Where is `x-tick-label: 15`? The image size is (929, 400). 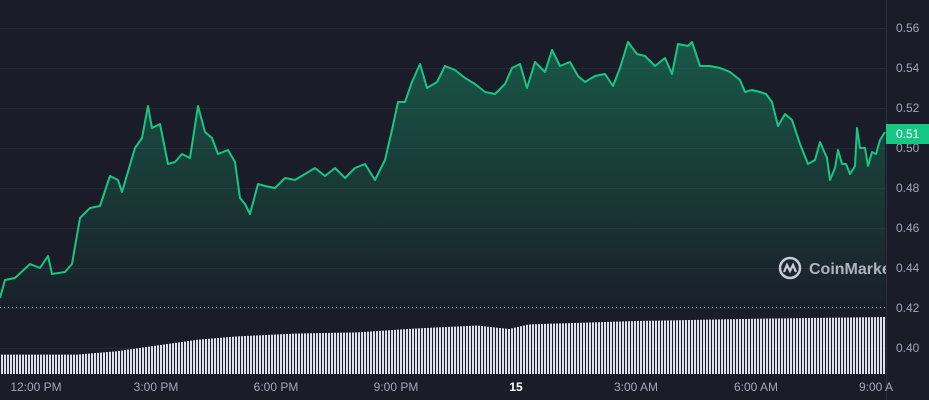 x-tick-label: 15 is located at coordinates (516, 387).